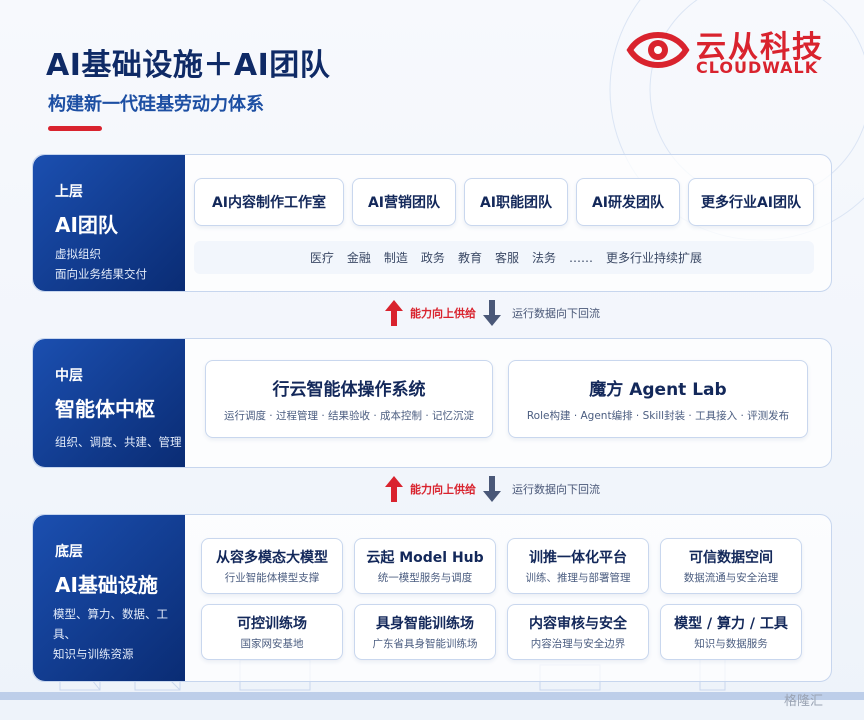 The image size is (864, 720). What do you see at coordinates (658, 50) in the screenshot?
I see `eye-logo-icon` at bounding box center [658, 50].